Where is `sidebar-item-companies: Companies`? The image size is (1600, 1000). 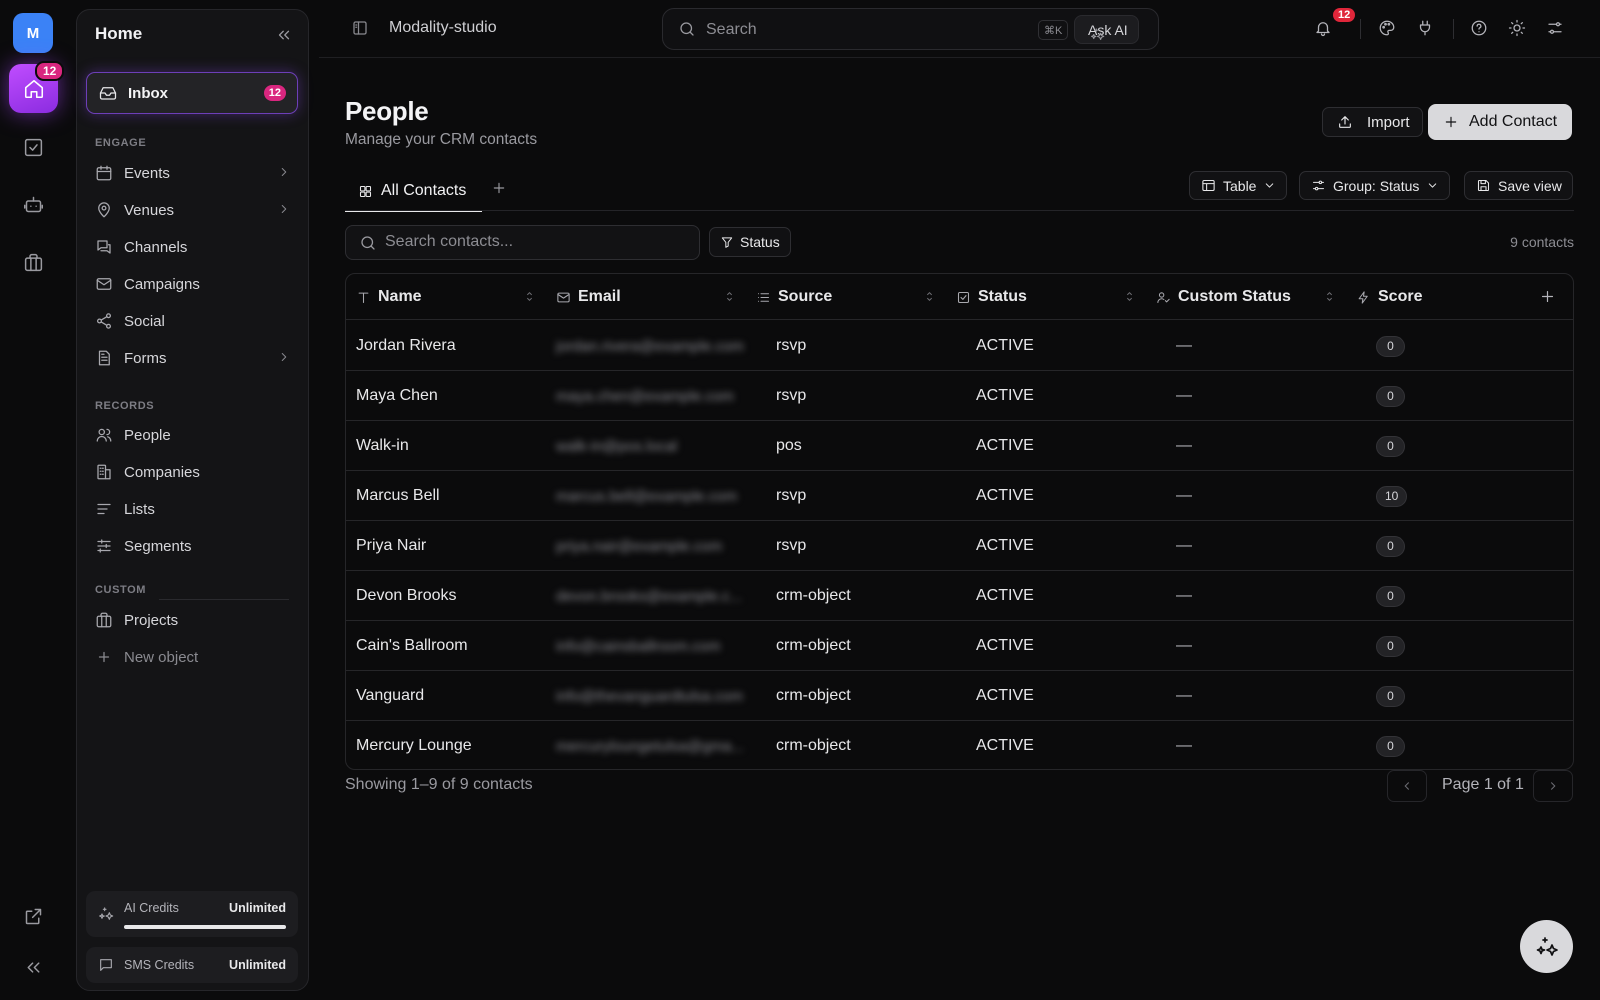 sidebar-item-companies: Companies is located at coordinates (193, 472).